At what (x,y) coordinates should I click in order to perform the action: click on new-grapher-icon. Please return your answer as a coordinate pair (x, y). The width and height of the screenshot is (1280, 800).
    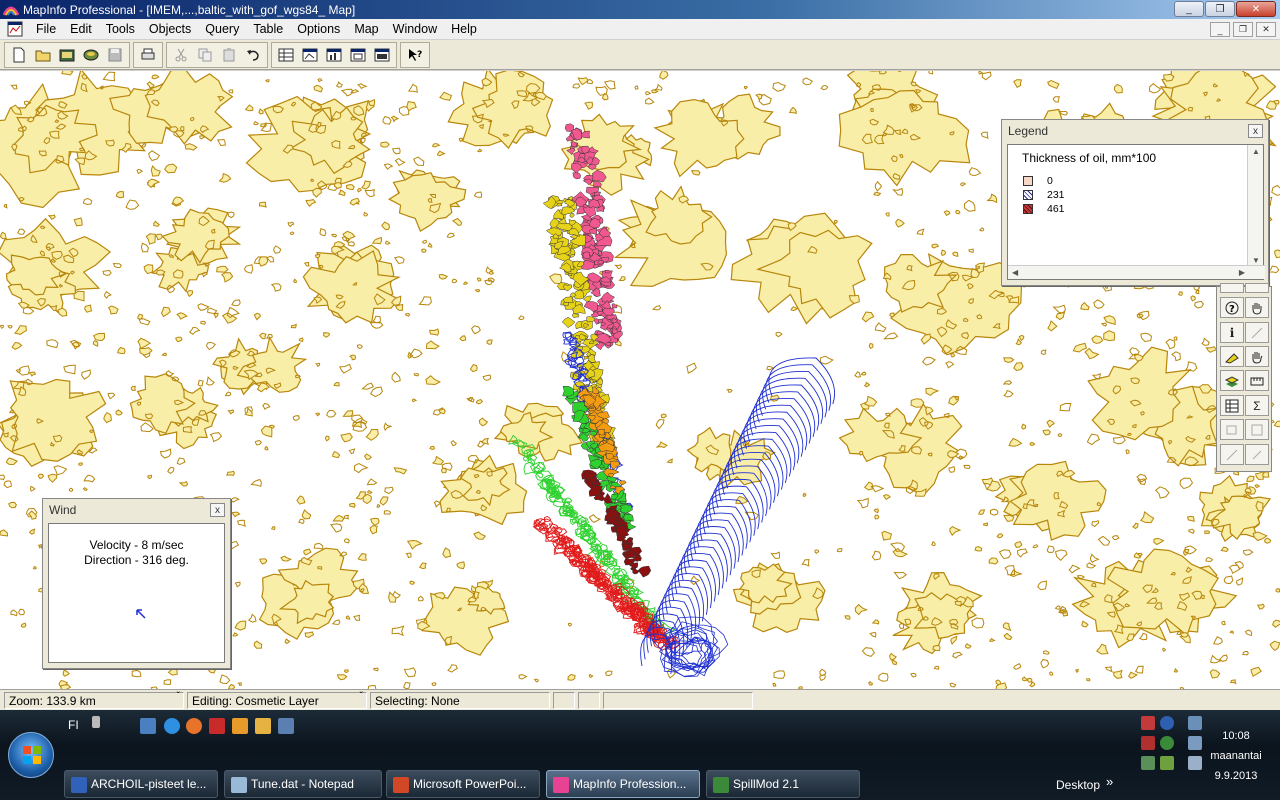
    Looking at the image, I should click on (334, 55).